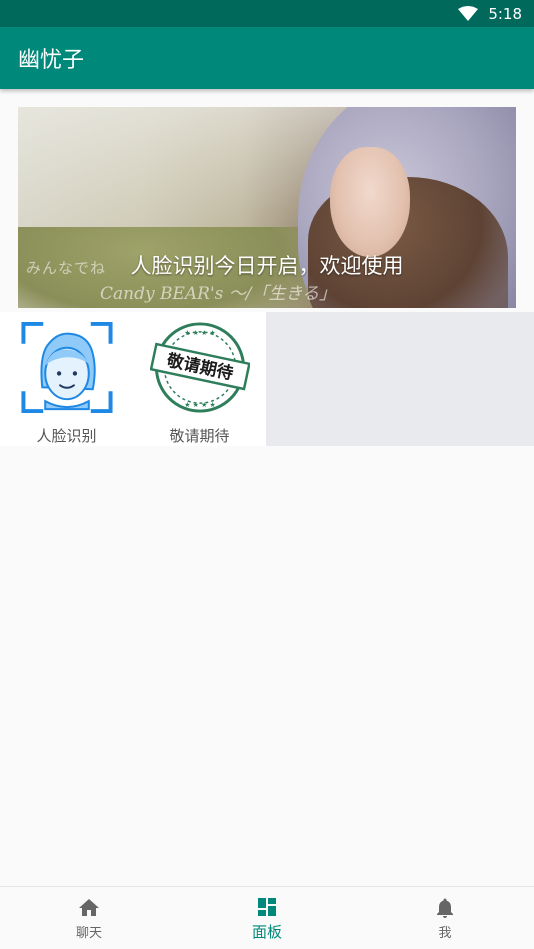 This screenshot has width=534, height=949. I want to click on feature-label: 人脸识别, so click(66, 436).